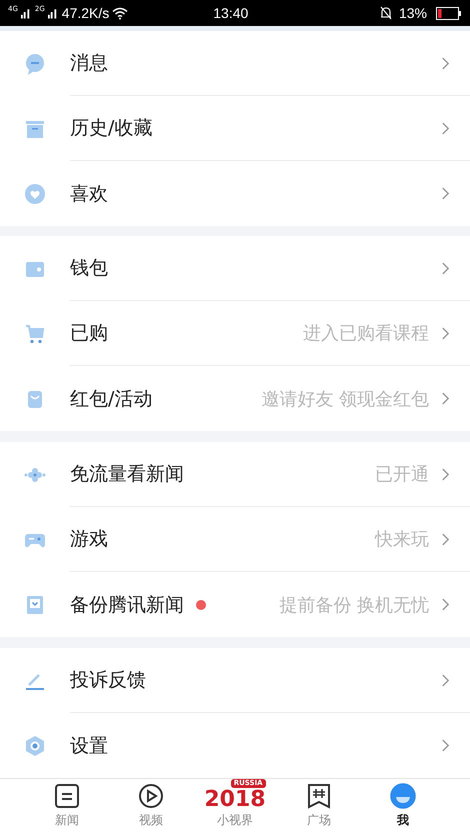 The image size is (470, 835). Describe the element at coordinates (120, 13) in the screenshot. I see `wifi-icon` at that location.